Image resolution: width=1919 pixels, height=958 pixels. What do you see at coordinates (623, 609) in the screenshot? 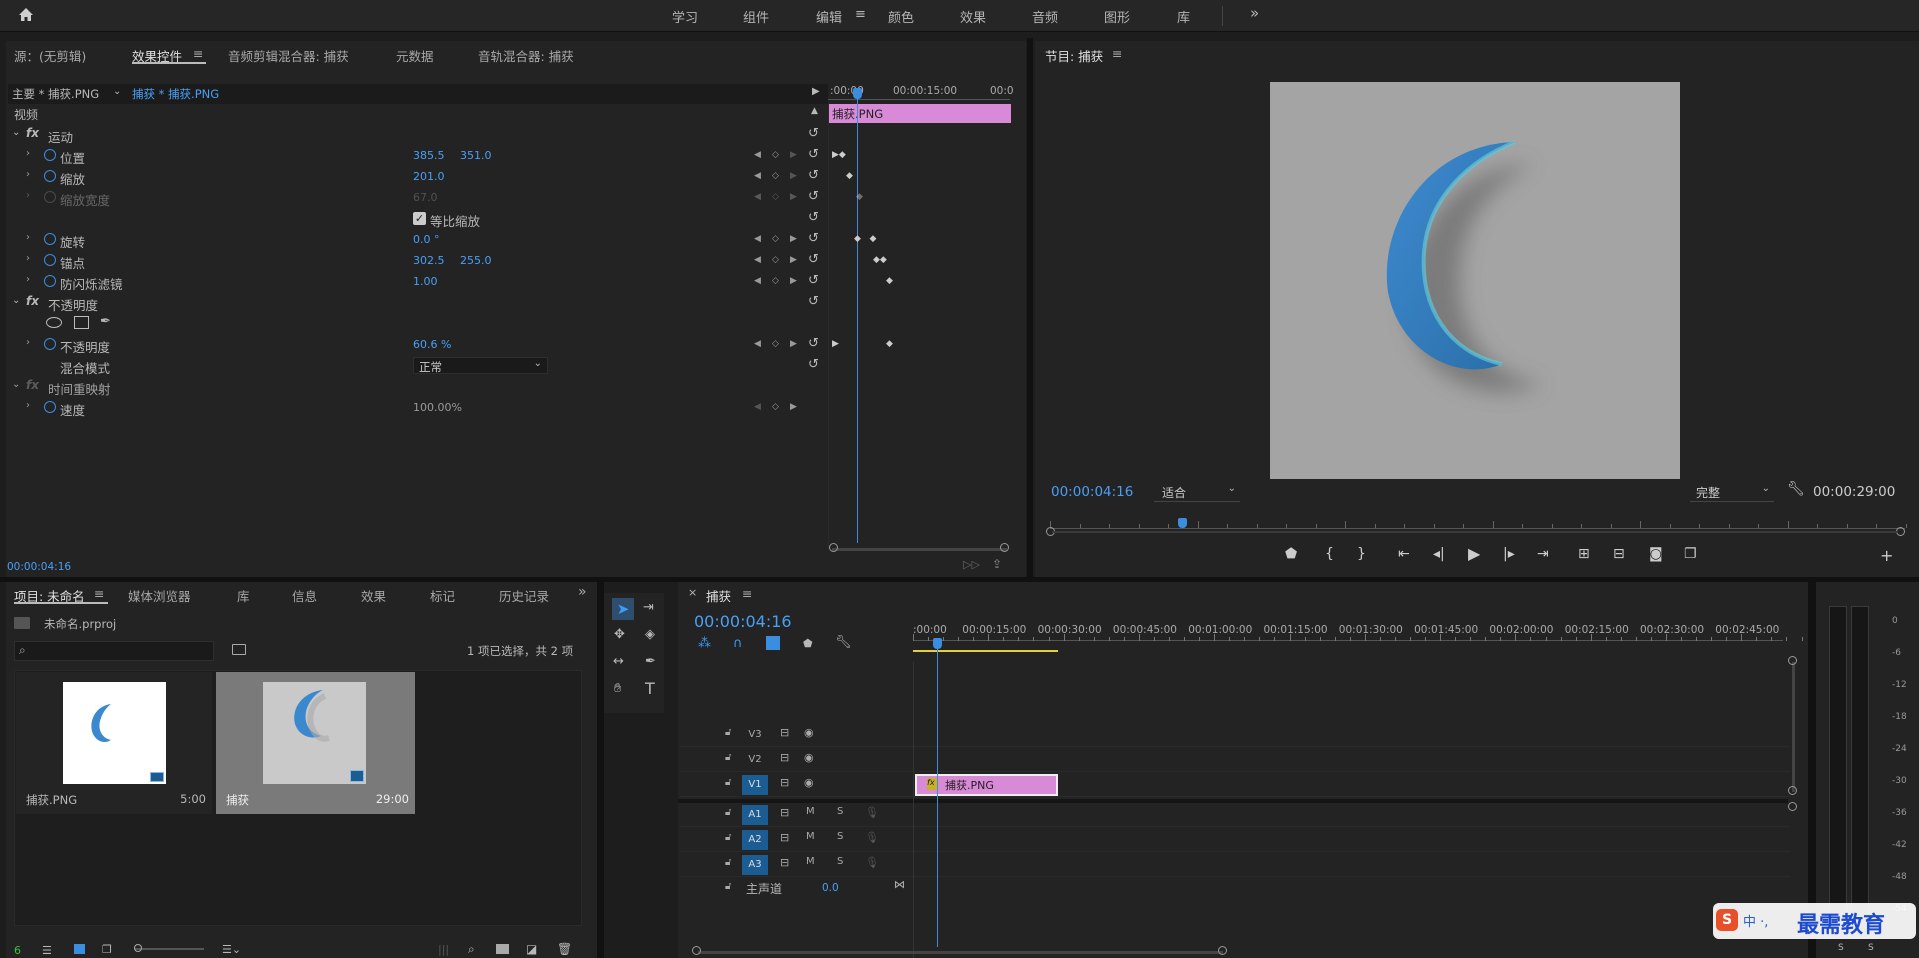
I see `selection-tool-icon: ➤` at bounding box center [623, 609].